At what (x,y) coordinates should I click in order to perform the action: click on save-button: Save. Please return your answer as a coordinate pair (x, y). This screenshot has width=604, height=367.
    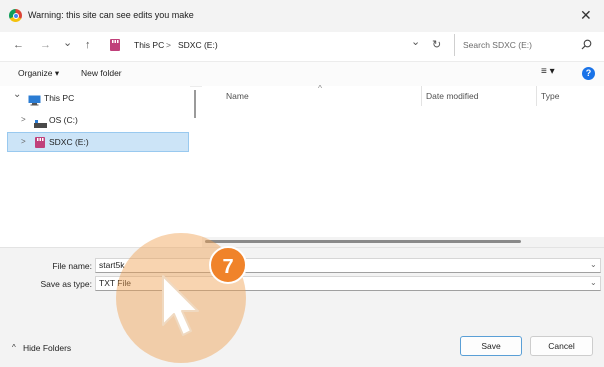
    Looking at the image, I should click on (491, 346).